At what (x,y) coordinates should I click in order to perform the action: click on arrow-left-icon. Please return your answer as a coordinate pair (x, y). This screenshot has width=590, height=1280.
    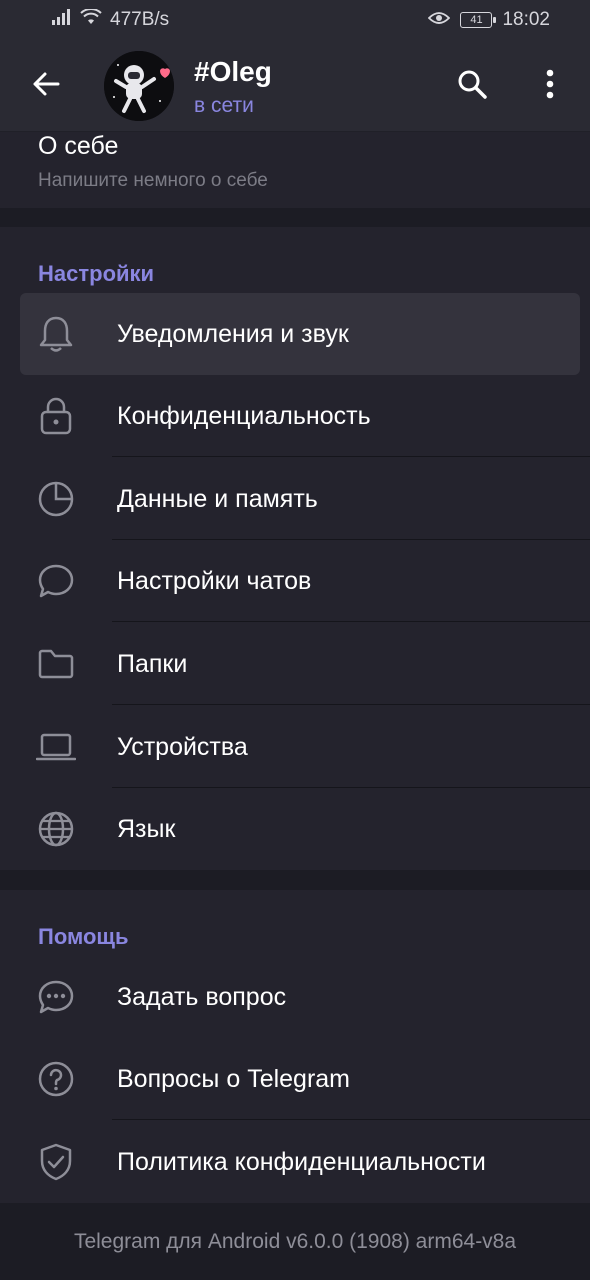
    Looking at the image, I should click on (46, 86).